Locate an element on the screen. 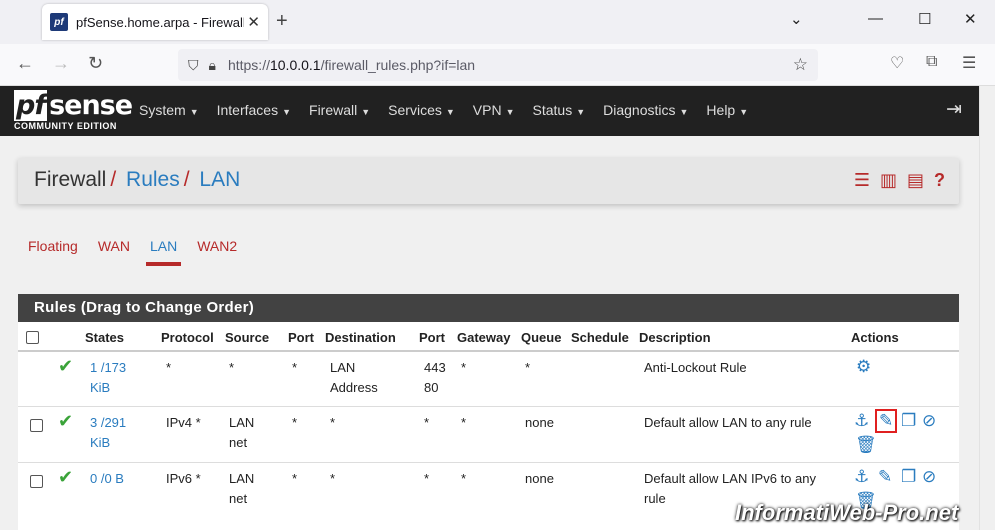  menu-system: System ▼ is located at coordinates (169, 110).